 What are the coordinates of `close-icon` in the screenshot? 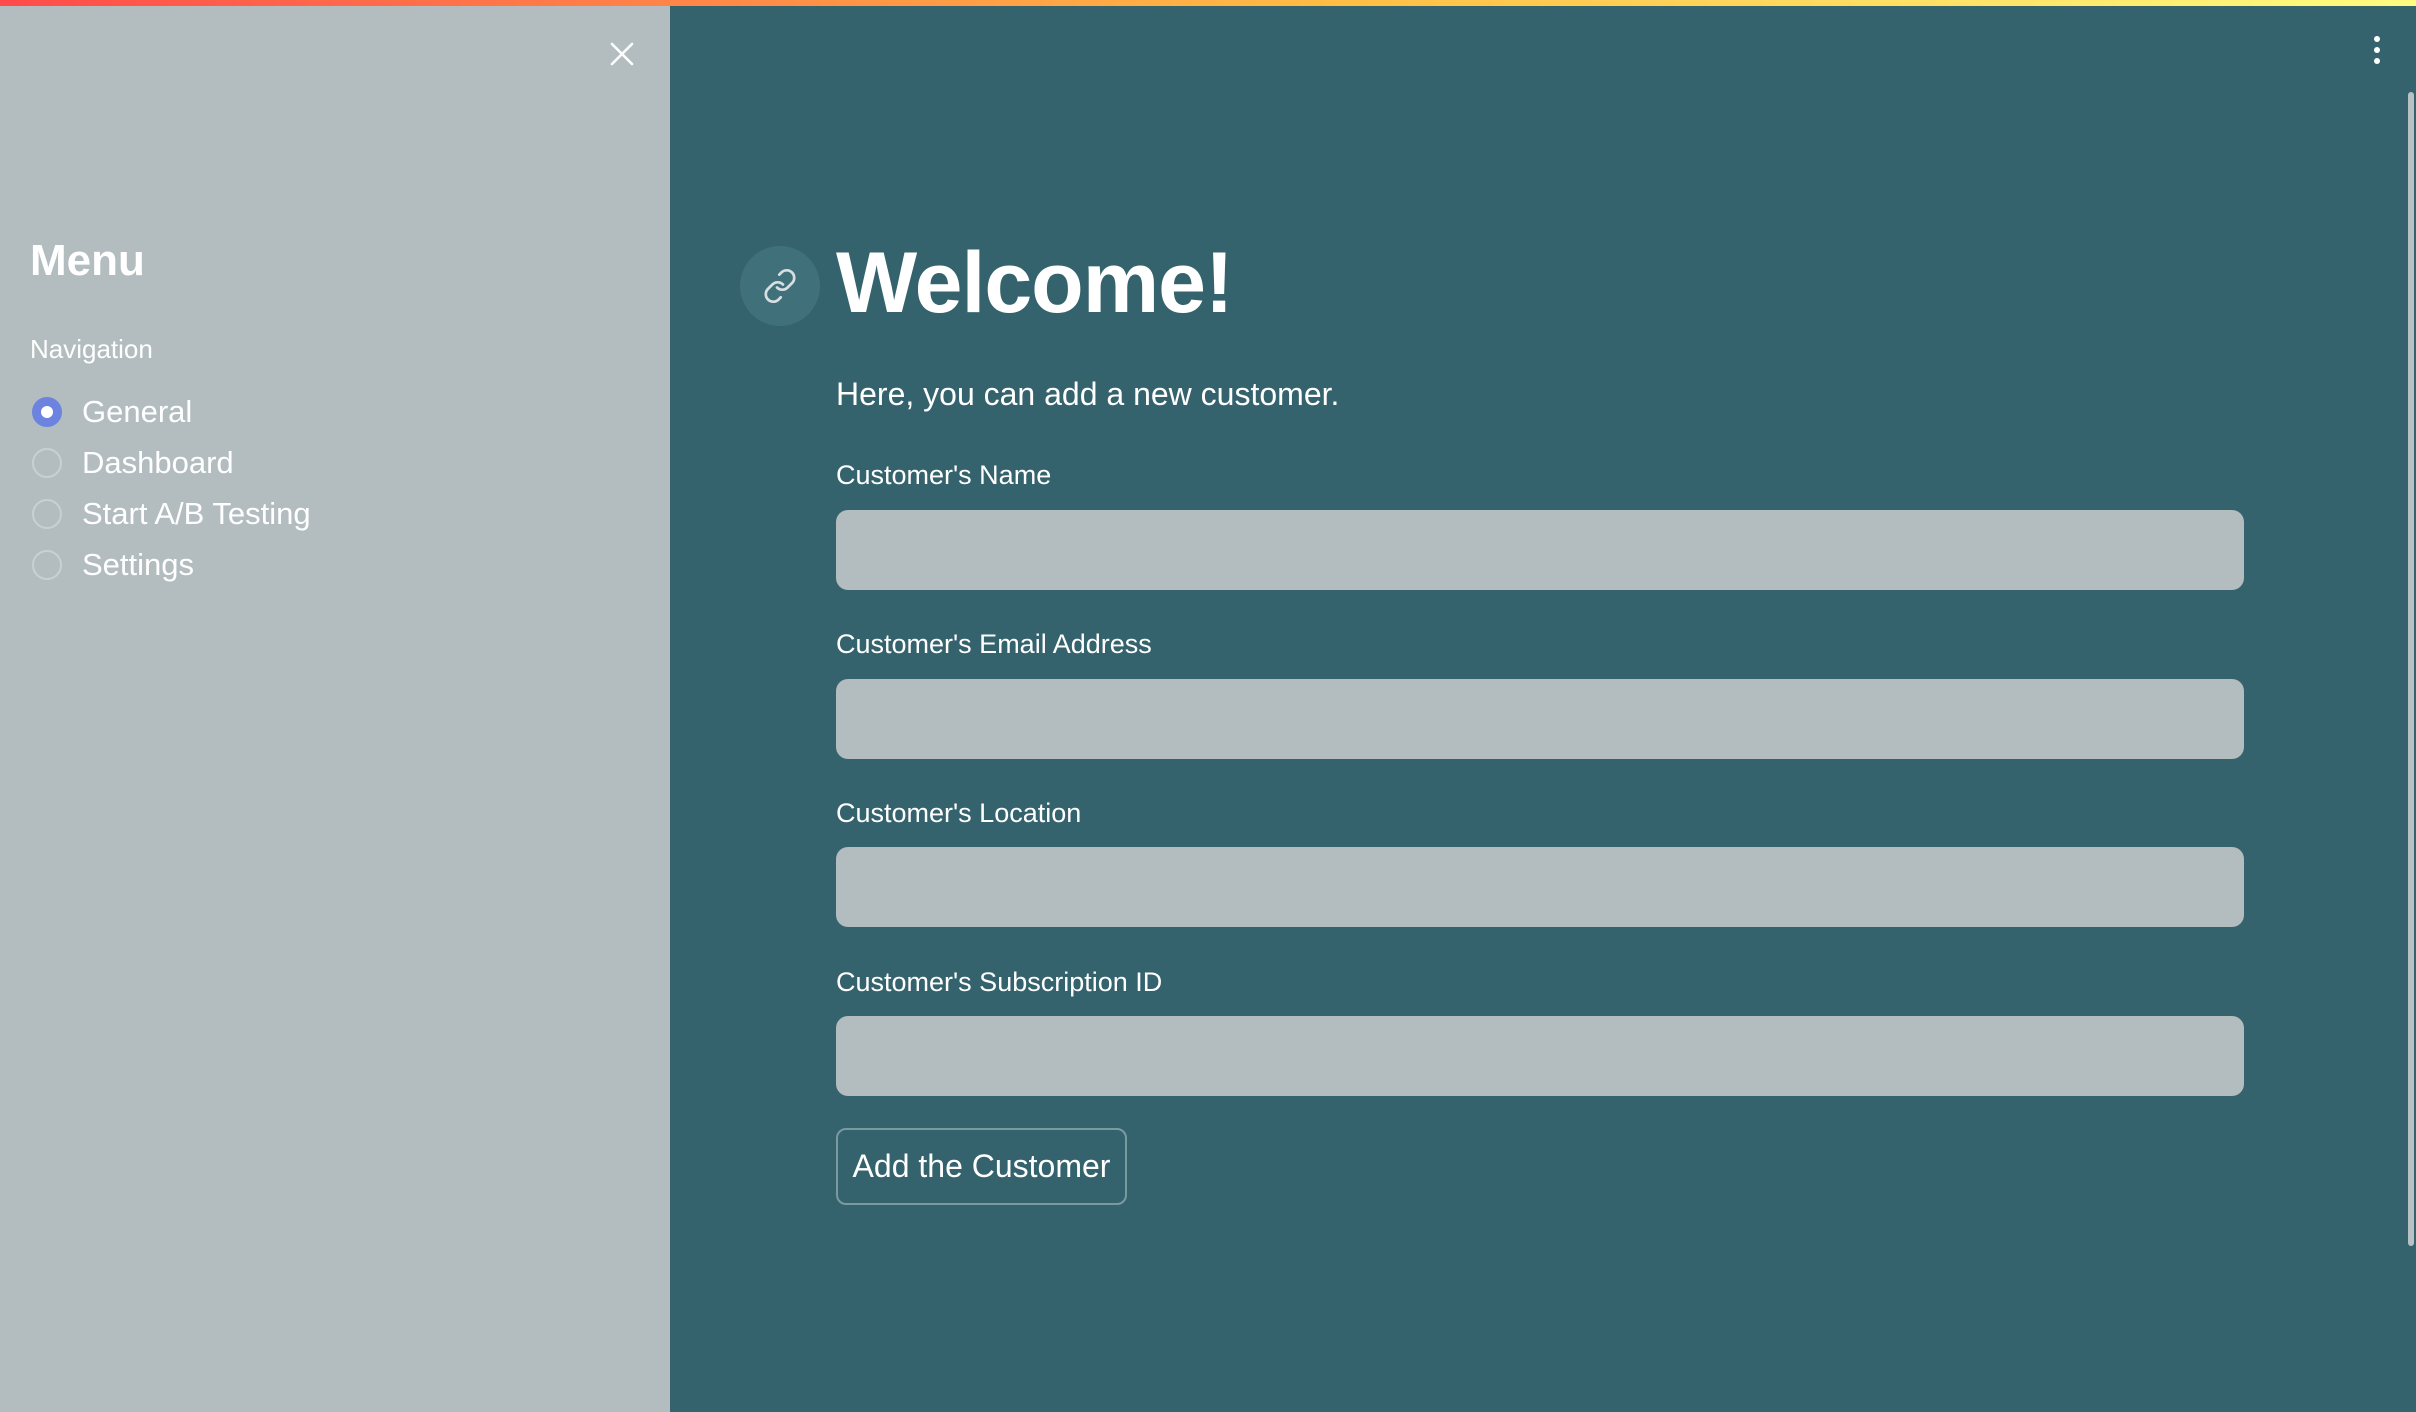 It's located at (622, 54).